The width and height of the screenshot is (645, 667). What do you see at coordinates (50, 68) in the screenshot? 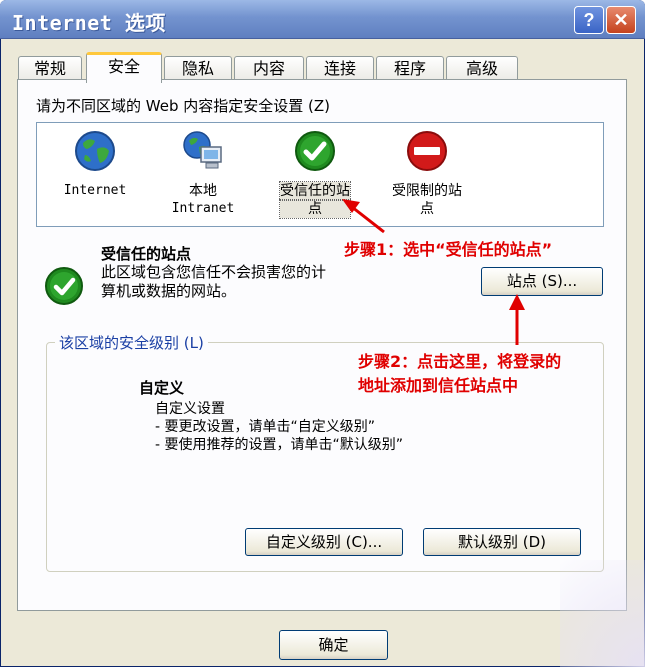
I see `tab-general: 常规` at bounding box center [50, 68].